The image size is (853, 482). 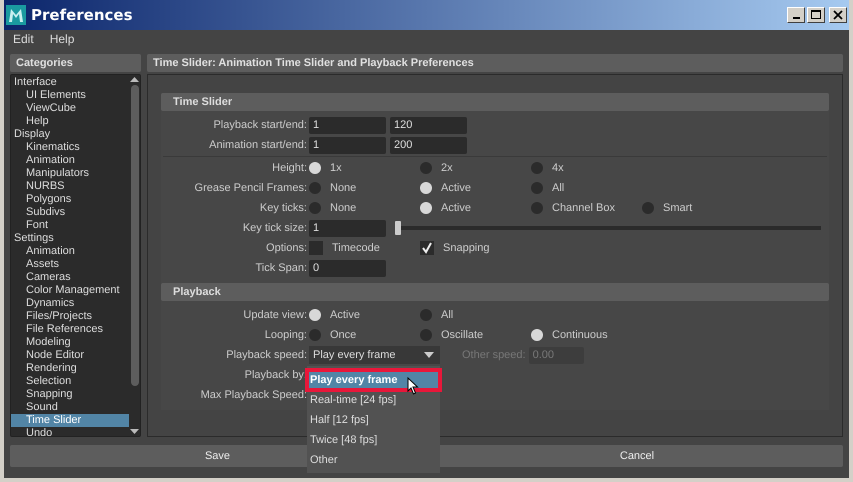 I want to click on radio-label: Channel Box, so click(x=583, y=208).